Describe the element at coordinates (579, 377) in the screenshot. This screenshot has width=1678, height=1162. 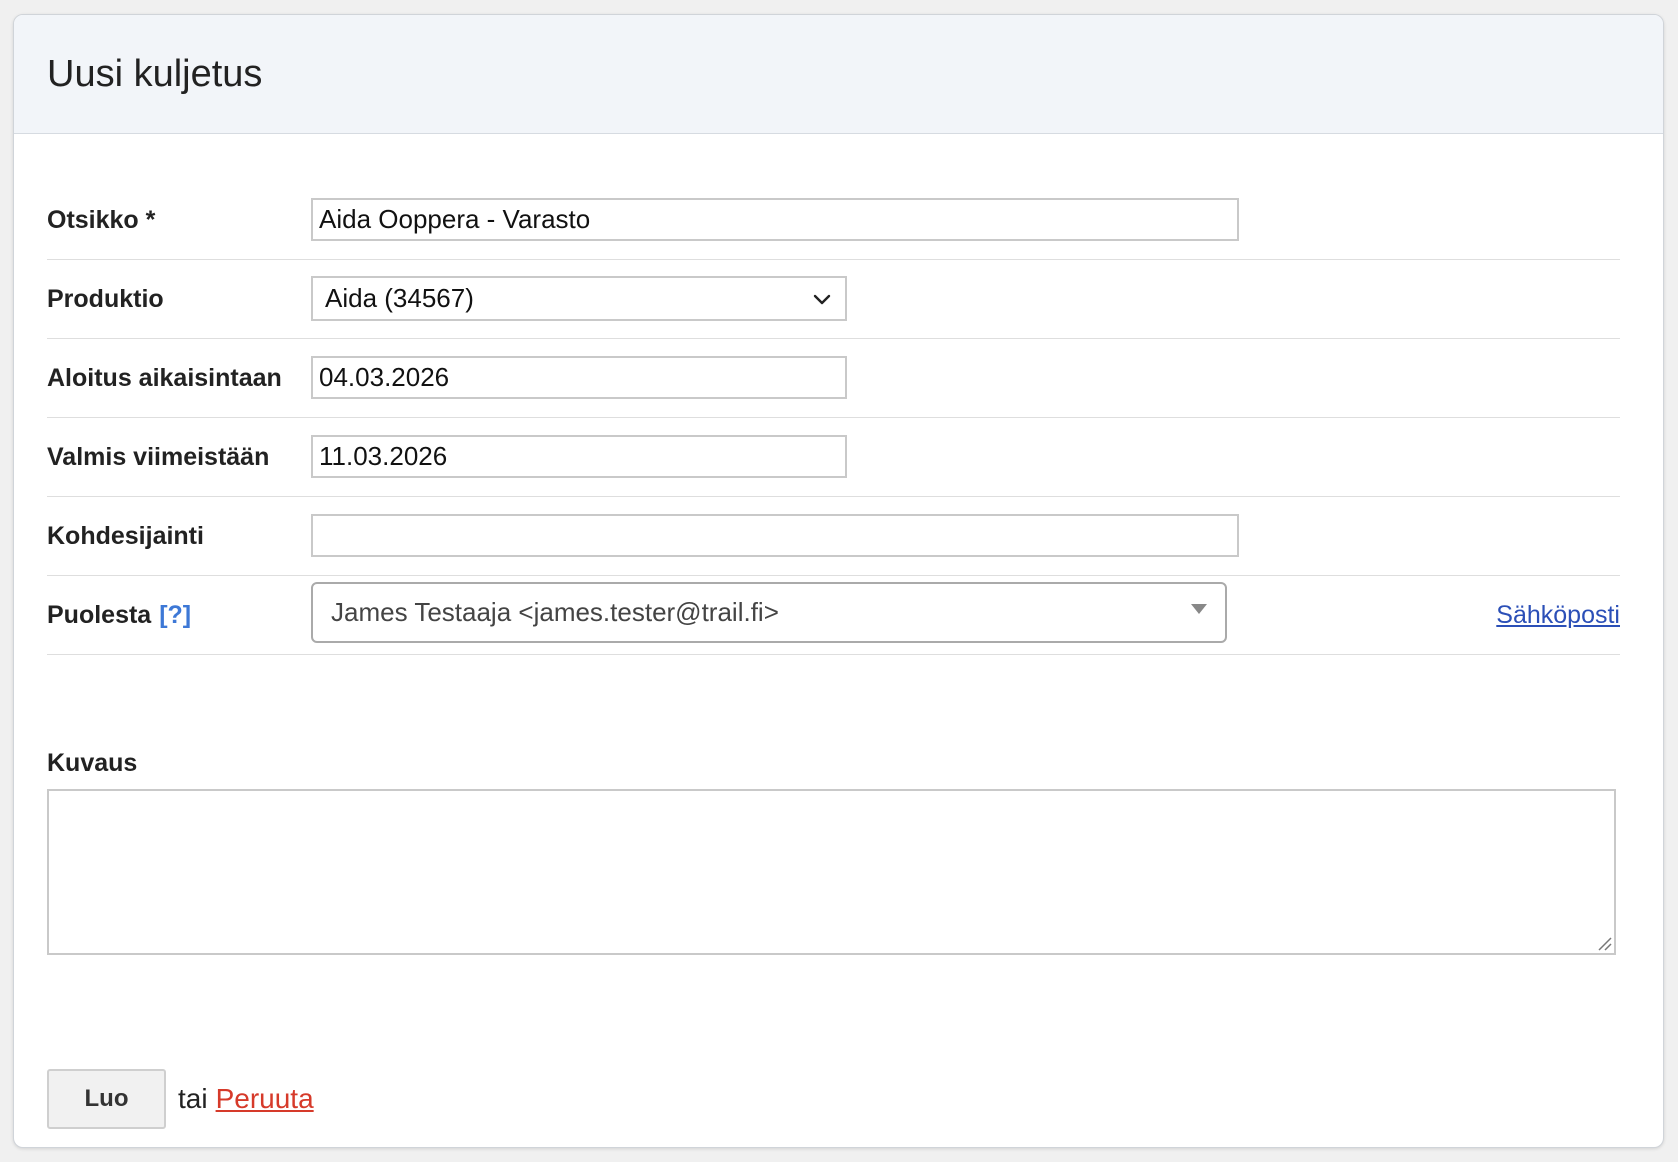
I see `start-earliest-input: 04.03.2026` at that location.